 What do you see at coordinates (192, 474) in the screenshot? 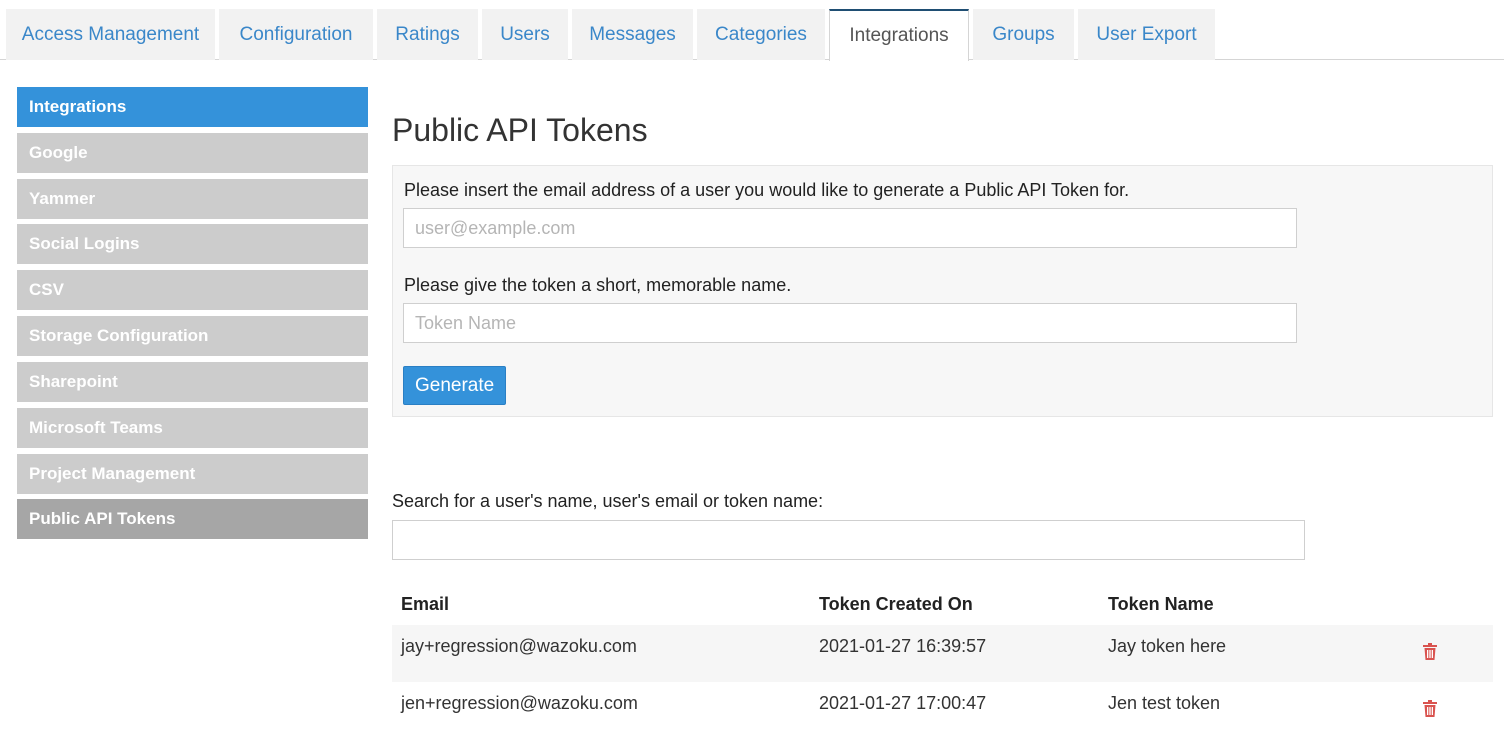
I see `sidebar-item-project-management: Project Management` at bounding box center [192, 474].